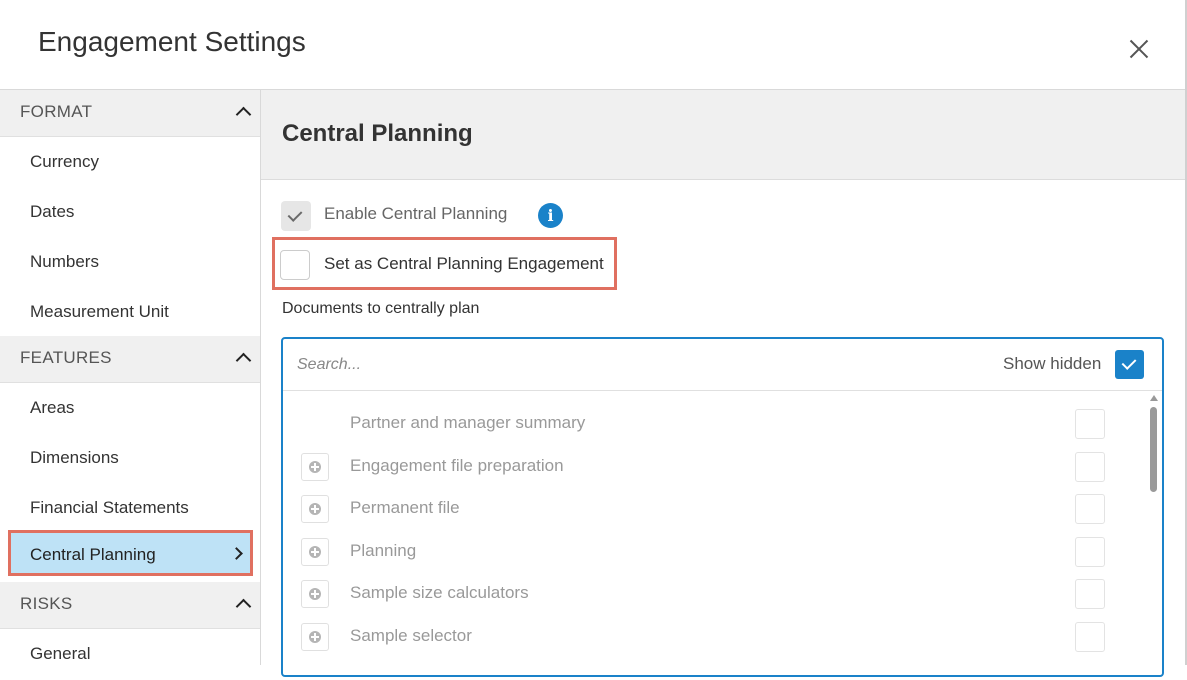  What do you see at coordinates (46, 603) in the screenshot?
I see `section-title: RISKS` at bounding box center [46, 603].